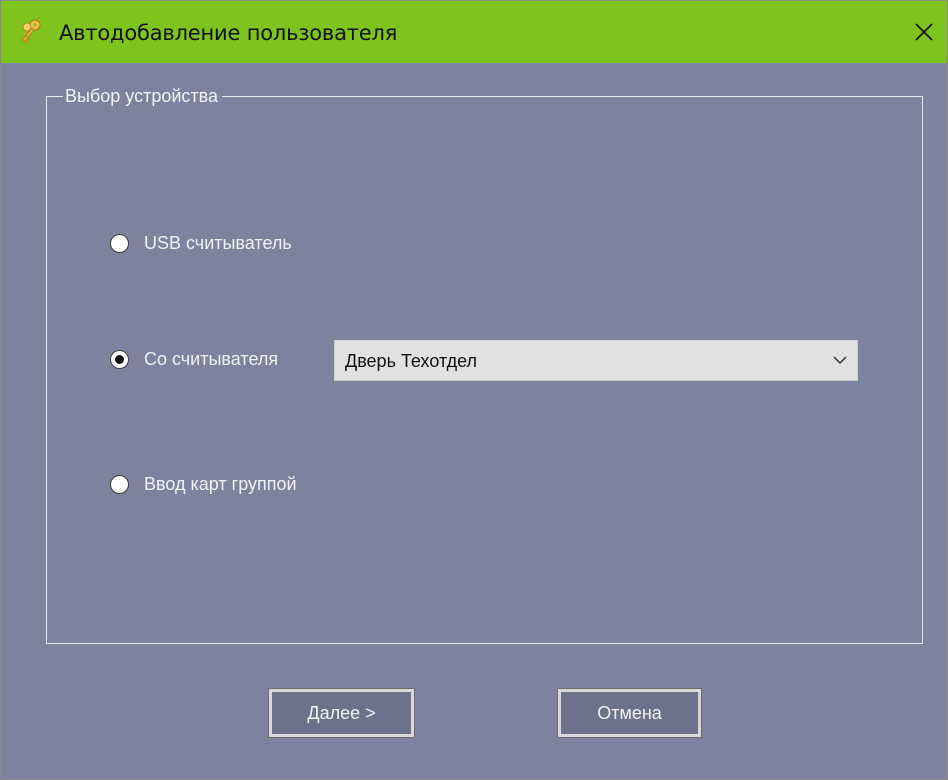  Describe the element at coordinates (119, 359) in the screenshot. I see `radio-button-checked` at that location.